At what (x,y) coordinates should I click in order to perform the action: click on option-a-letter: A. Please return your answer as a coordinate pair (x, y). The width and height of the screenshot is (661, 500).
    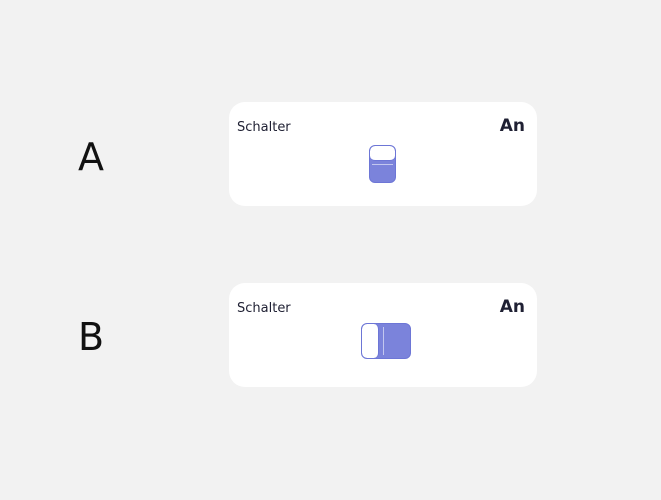
    Looking at the image, I should click on (91, 157).